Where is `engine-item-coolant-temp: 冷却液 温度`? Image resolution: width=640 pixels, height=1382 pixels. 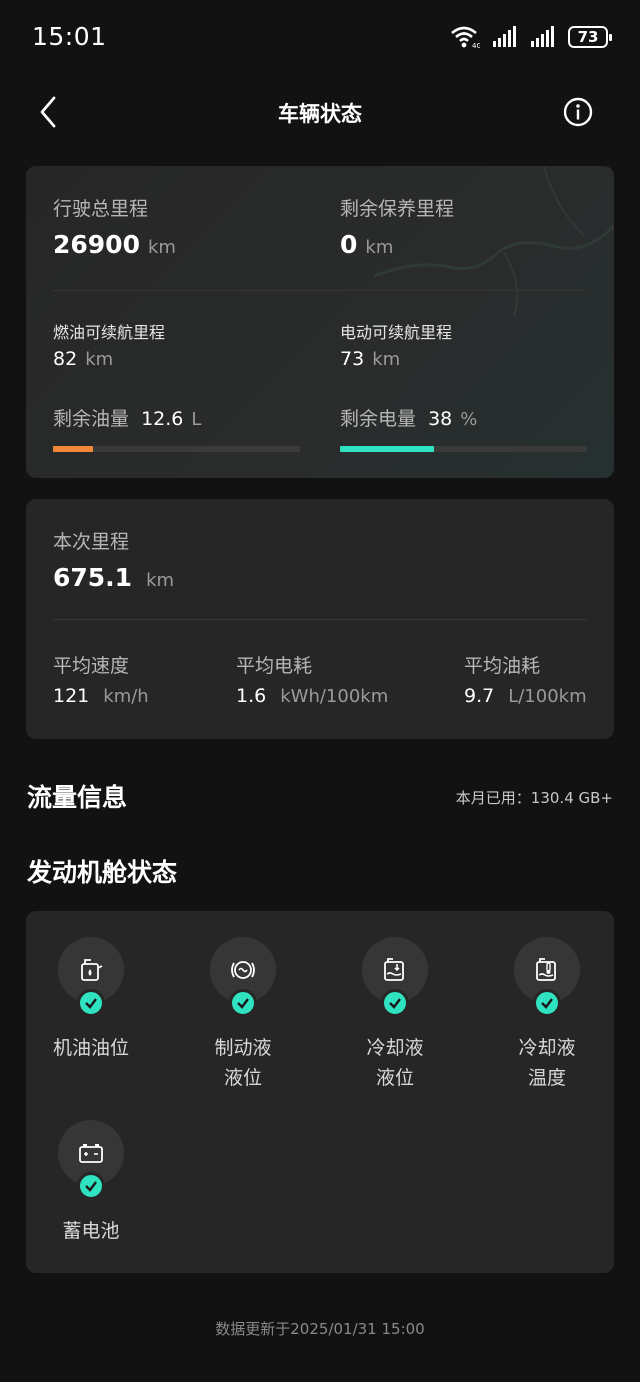
engine-item-coolant-temp: 冷却液 温度 is located at coordinates (547, 1017).